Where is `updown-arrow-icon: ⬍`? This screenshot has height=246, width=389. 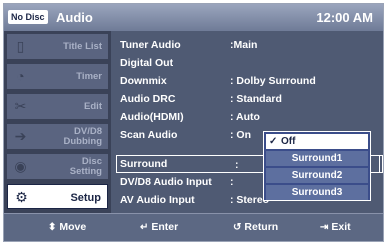
updown-arrow-icon: ⬍ is located at coordinates (52, 227).